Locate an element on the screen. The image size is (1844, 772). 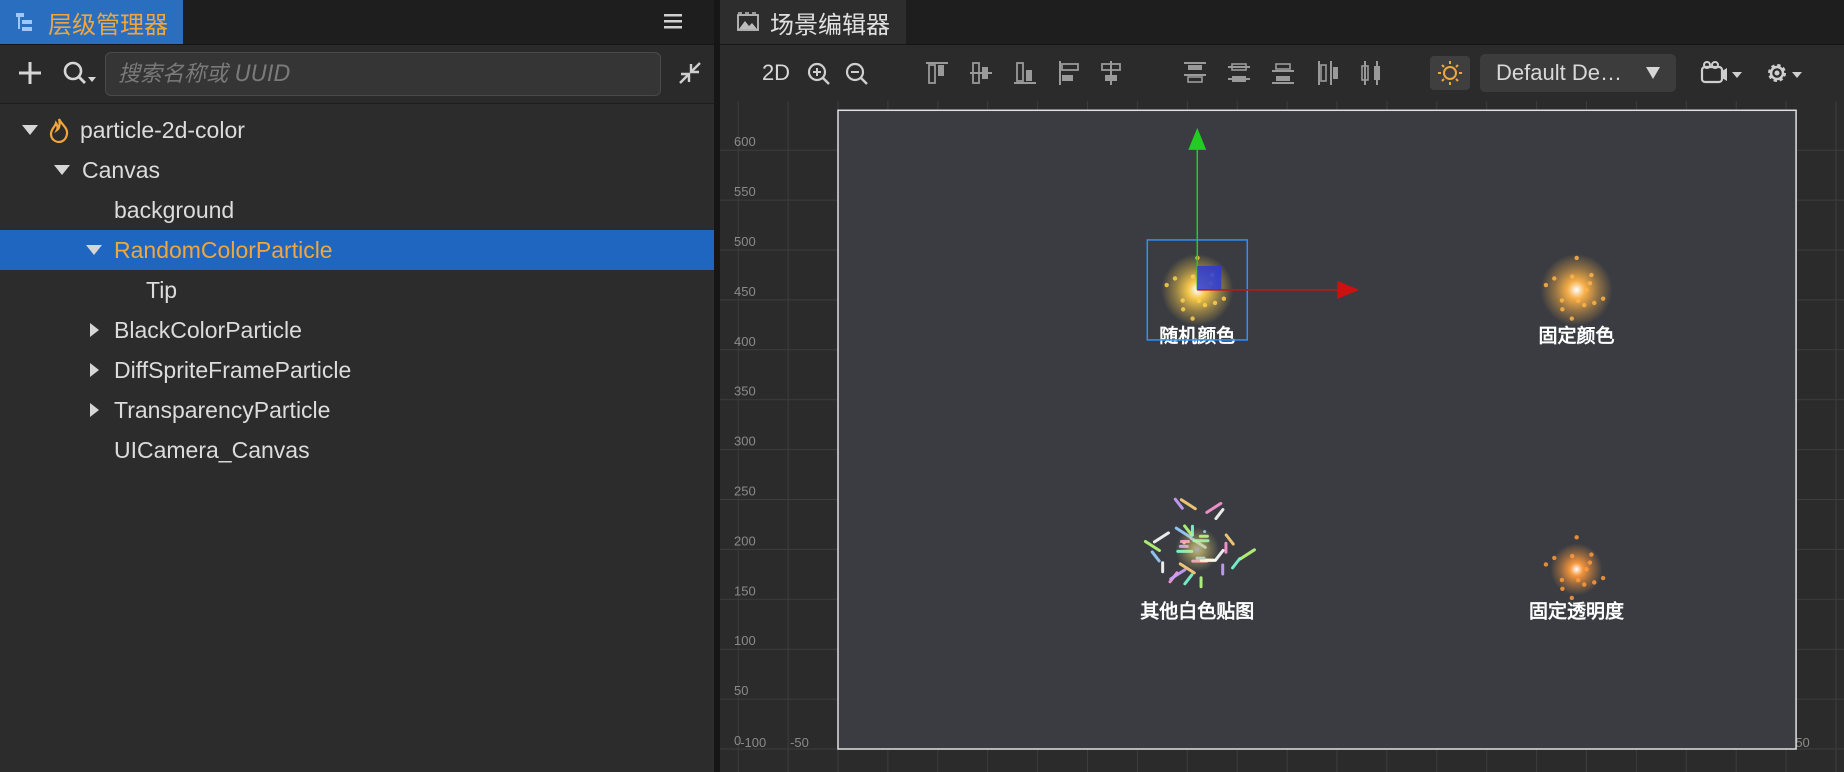
gizmo-light-icon is located at coordinates (1450, 73).